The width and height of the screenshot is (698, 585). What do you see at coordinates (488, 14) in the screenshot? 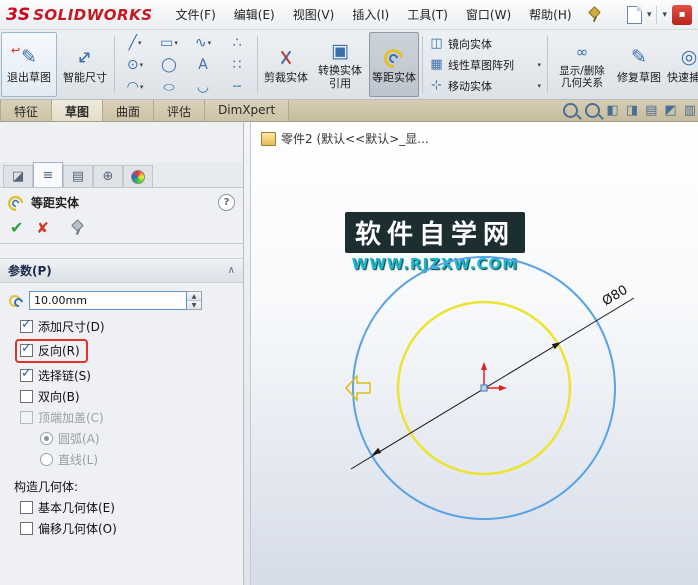
I see `menu-window: 窗口(W)` at bounding box center [488, 14].